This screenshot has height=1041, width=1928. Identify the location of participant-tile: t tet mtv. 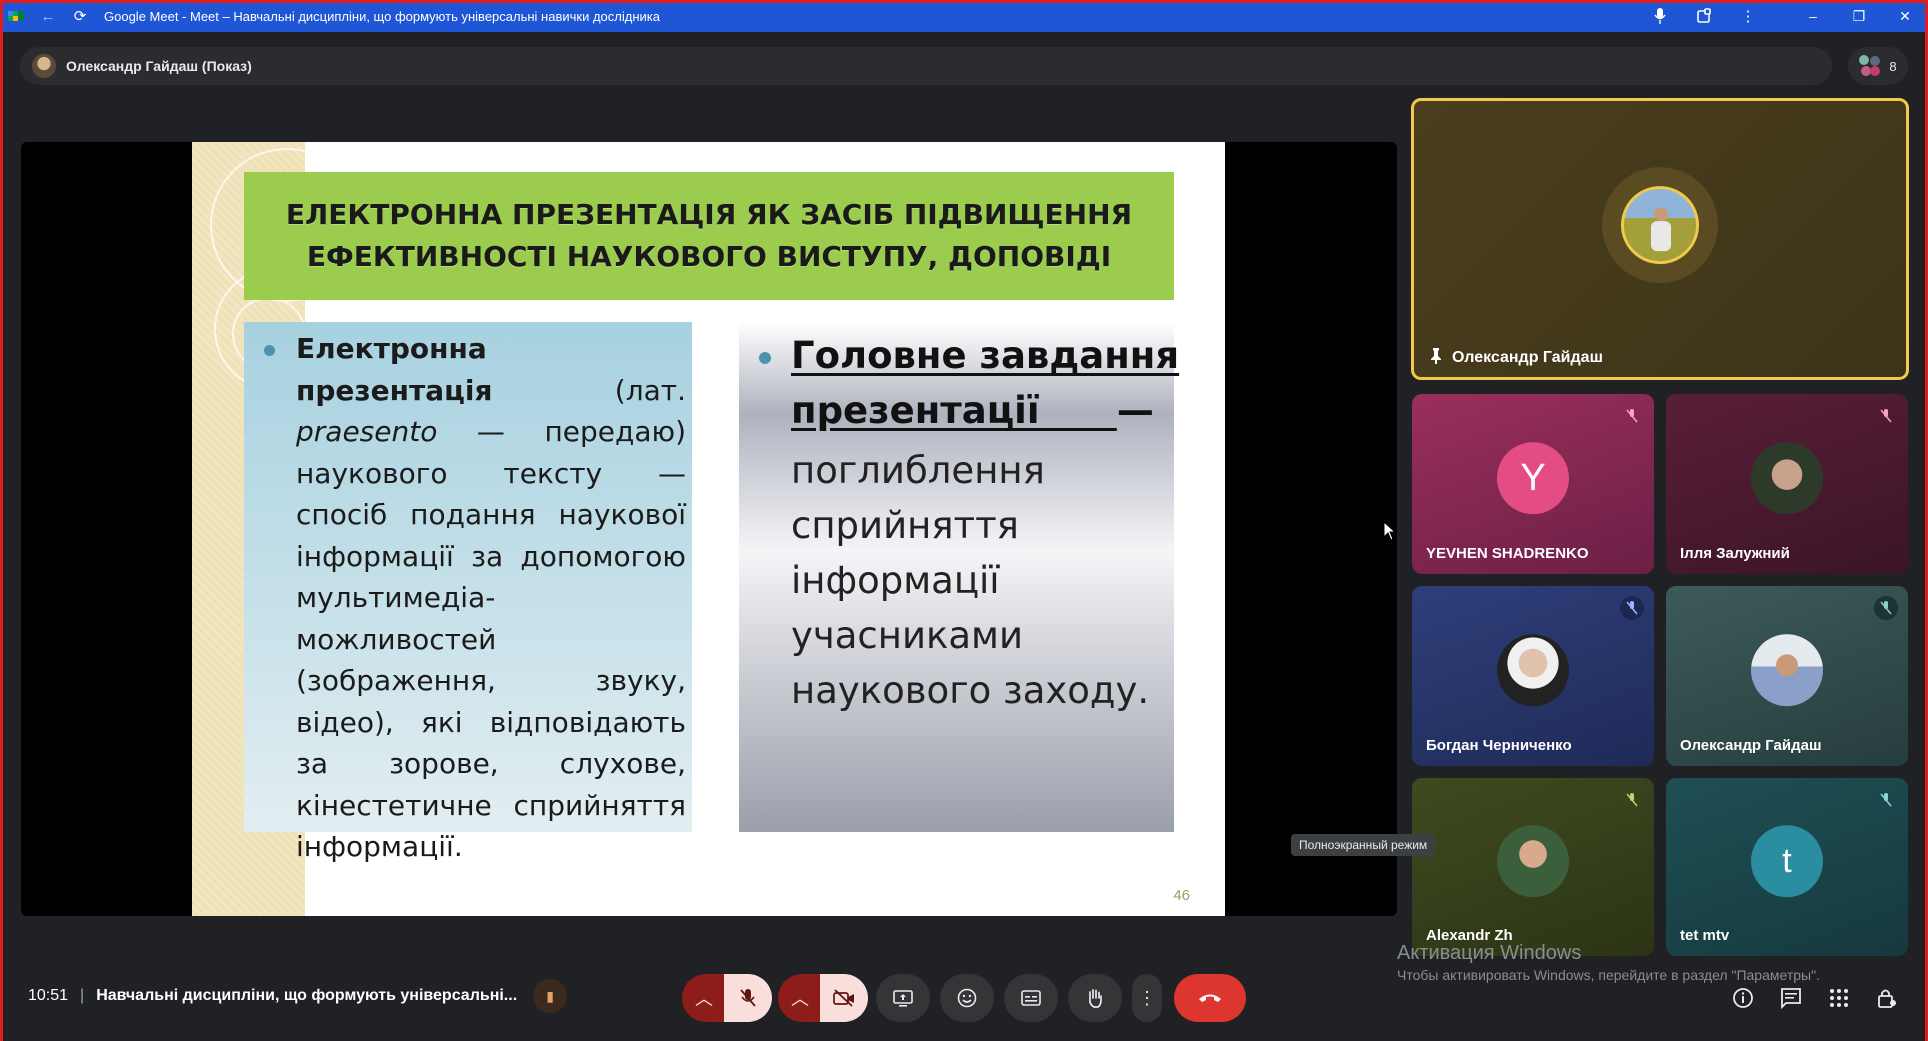
(1787, 867).